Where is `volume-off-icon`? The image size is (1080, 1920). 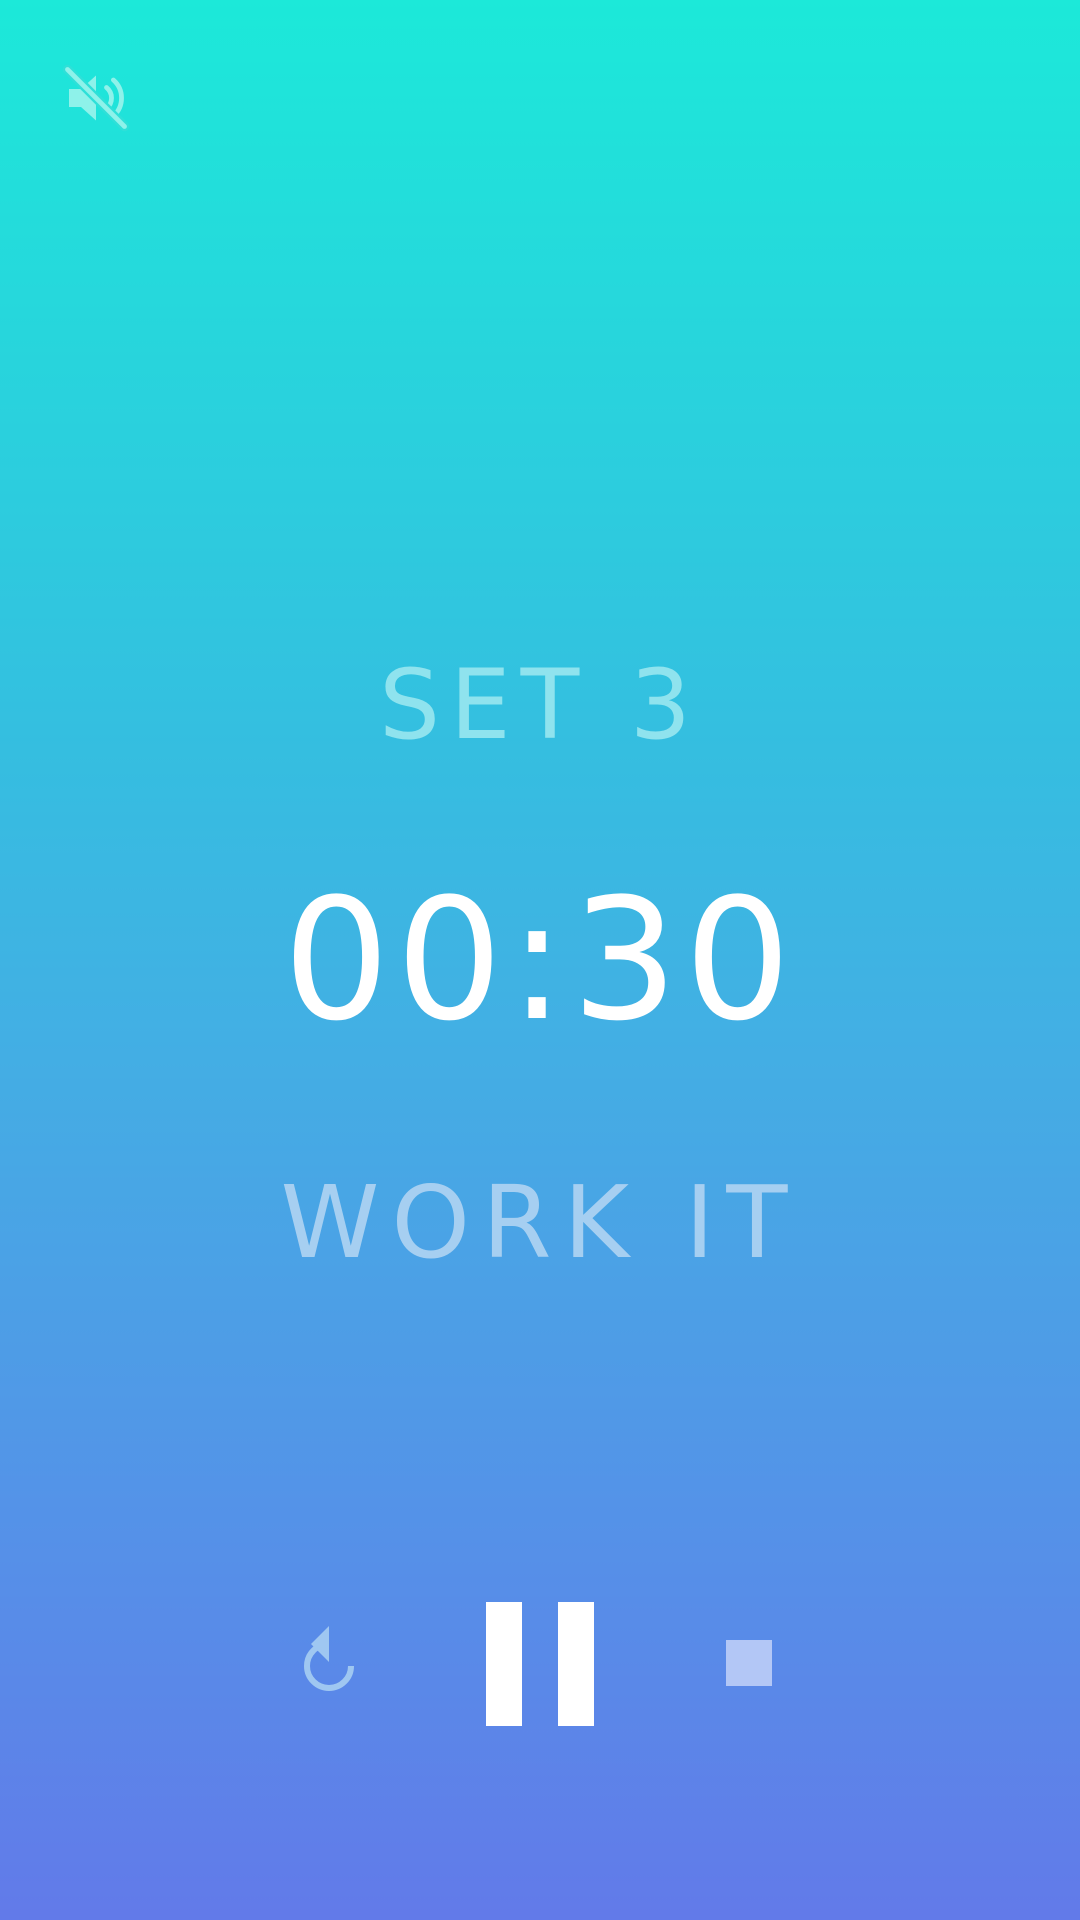
volume-off-icon is located at coordinates (96, 98).